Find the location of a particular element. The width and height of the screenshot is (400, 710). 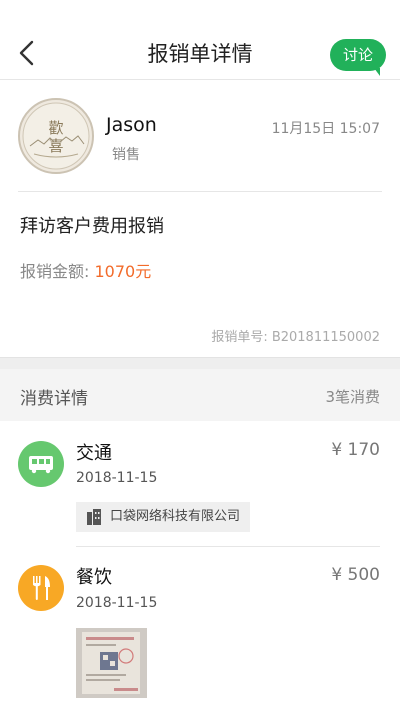

avatar: 歡 喜 is located at coordinates (56, 136).